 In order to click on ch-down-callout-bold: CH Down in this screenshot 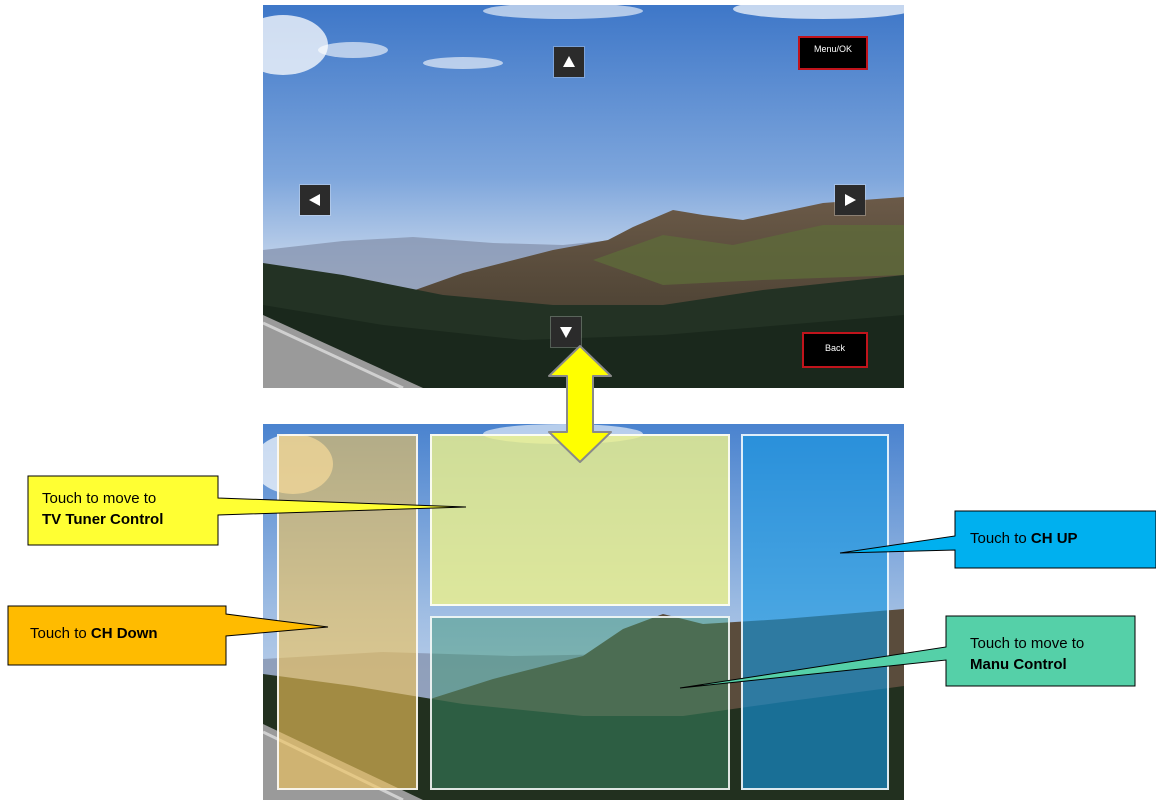, I will do `click(124, 633)`.